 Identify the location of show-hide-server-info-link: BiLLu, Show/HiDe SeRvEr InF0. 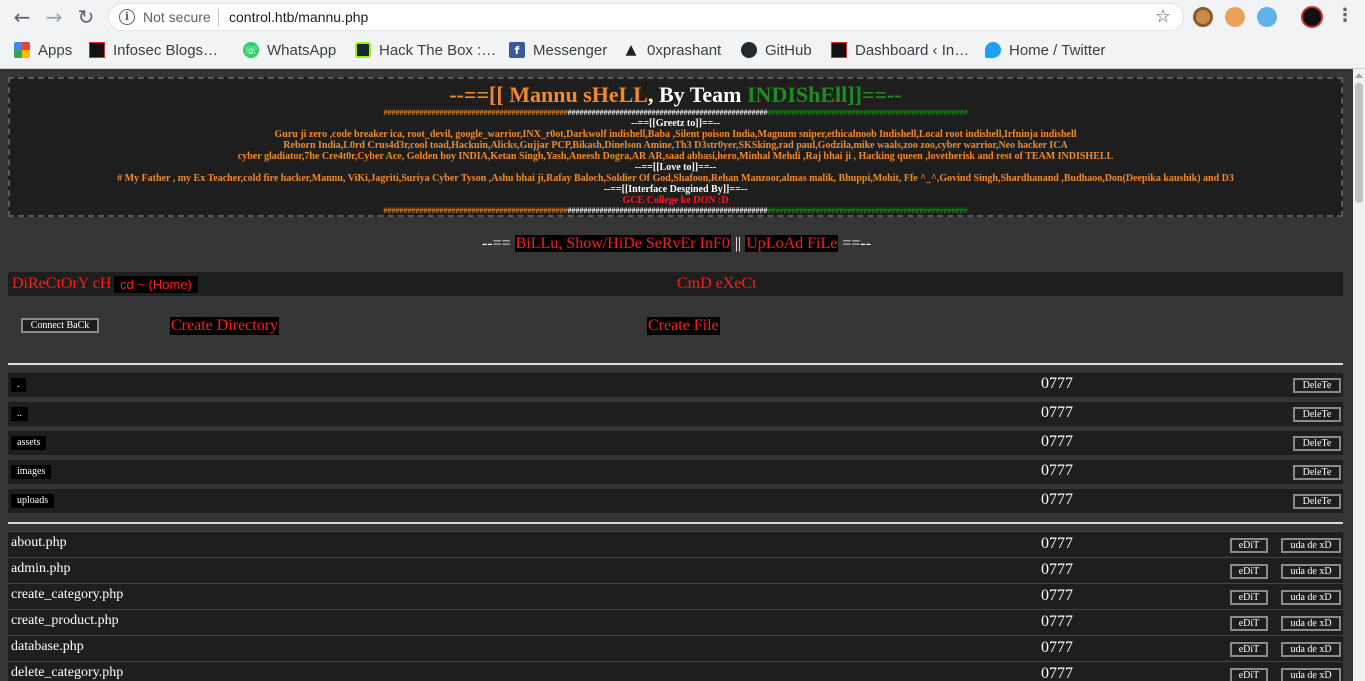
(622, 243).